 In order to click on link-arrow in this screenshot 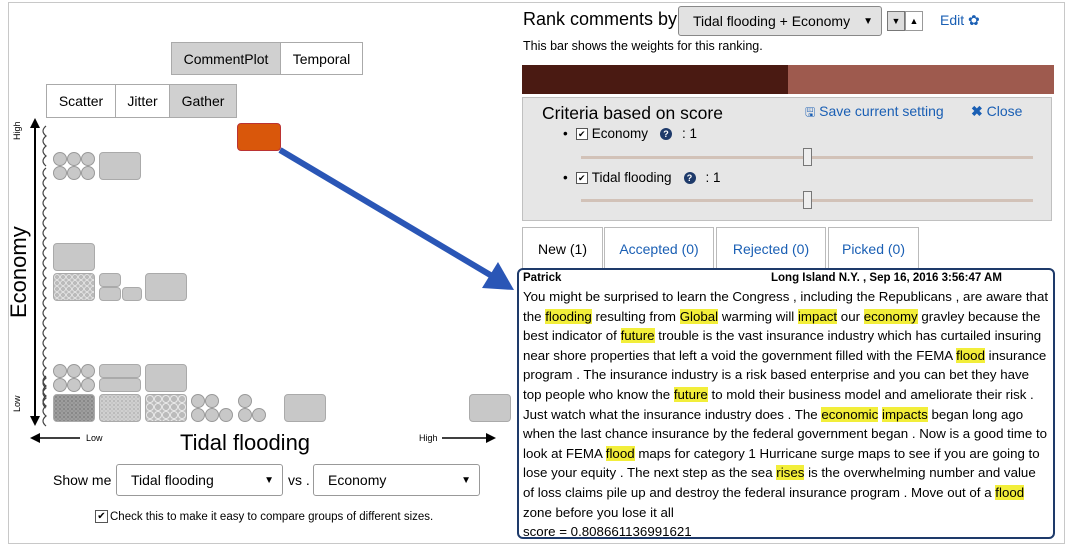, I will do `click(396, 218)`.